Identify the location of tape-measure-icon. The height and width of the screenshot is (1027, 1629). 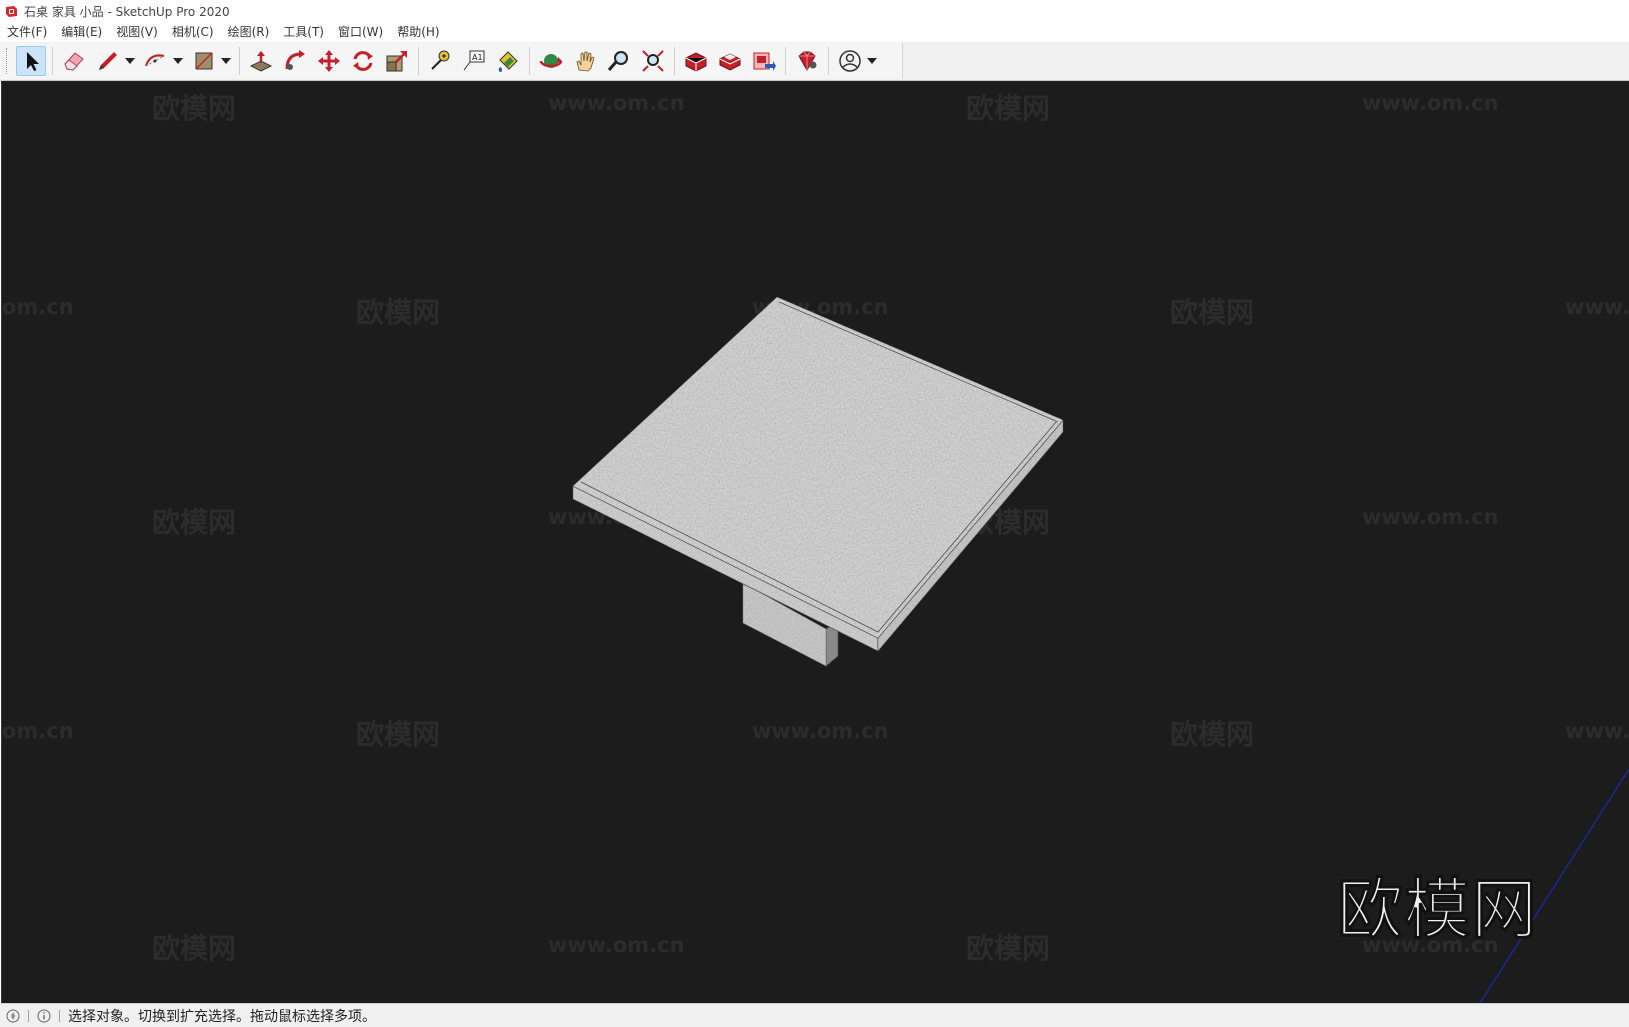
(440, 60).